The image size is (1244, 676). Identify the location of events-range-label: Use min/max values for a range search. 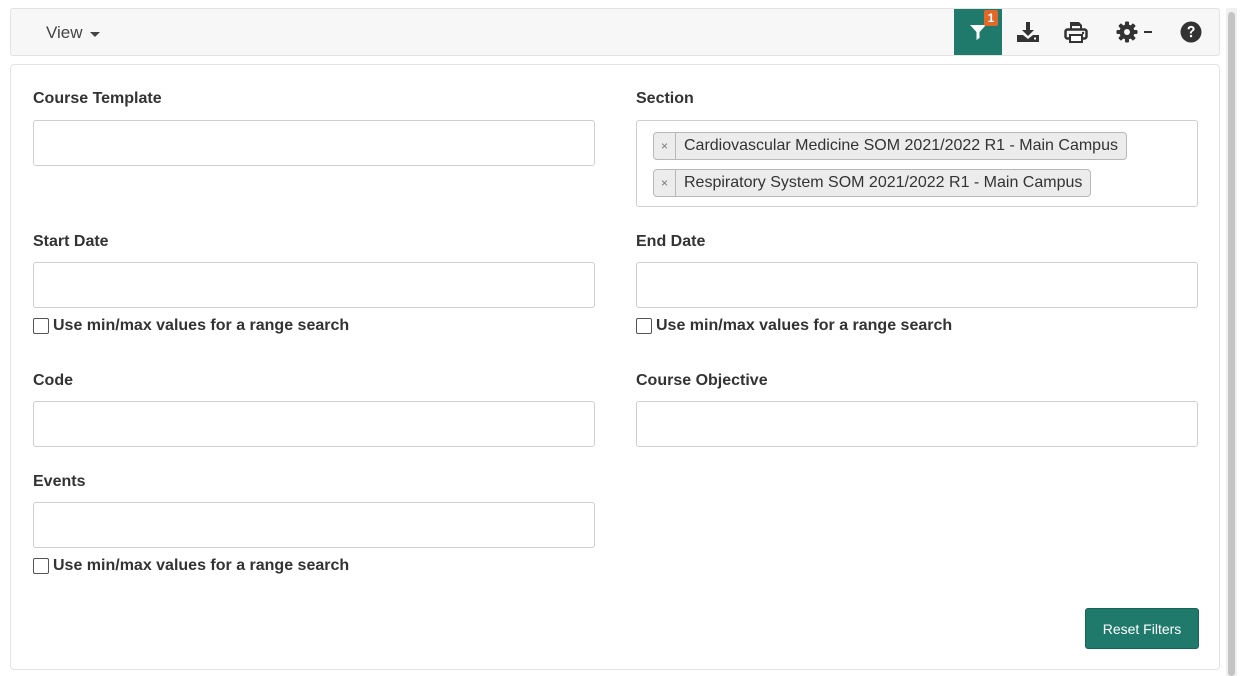
(201, 565).